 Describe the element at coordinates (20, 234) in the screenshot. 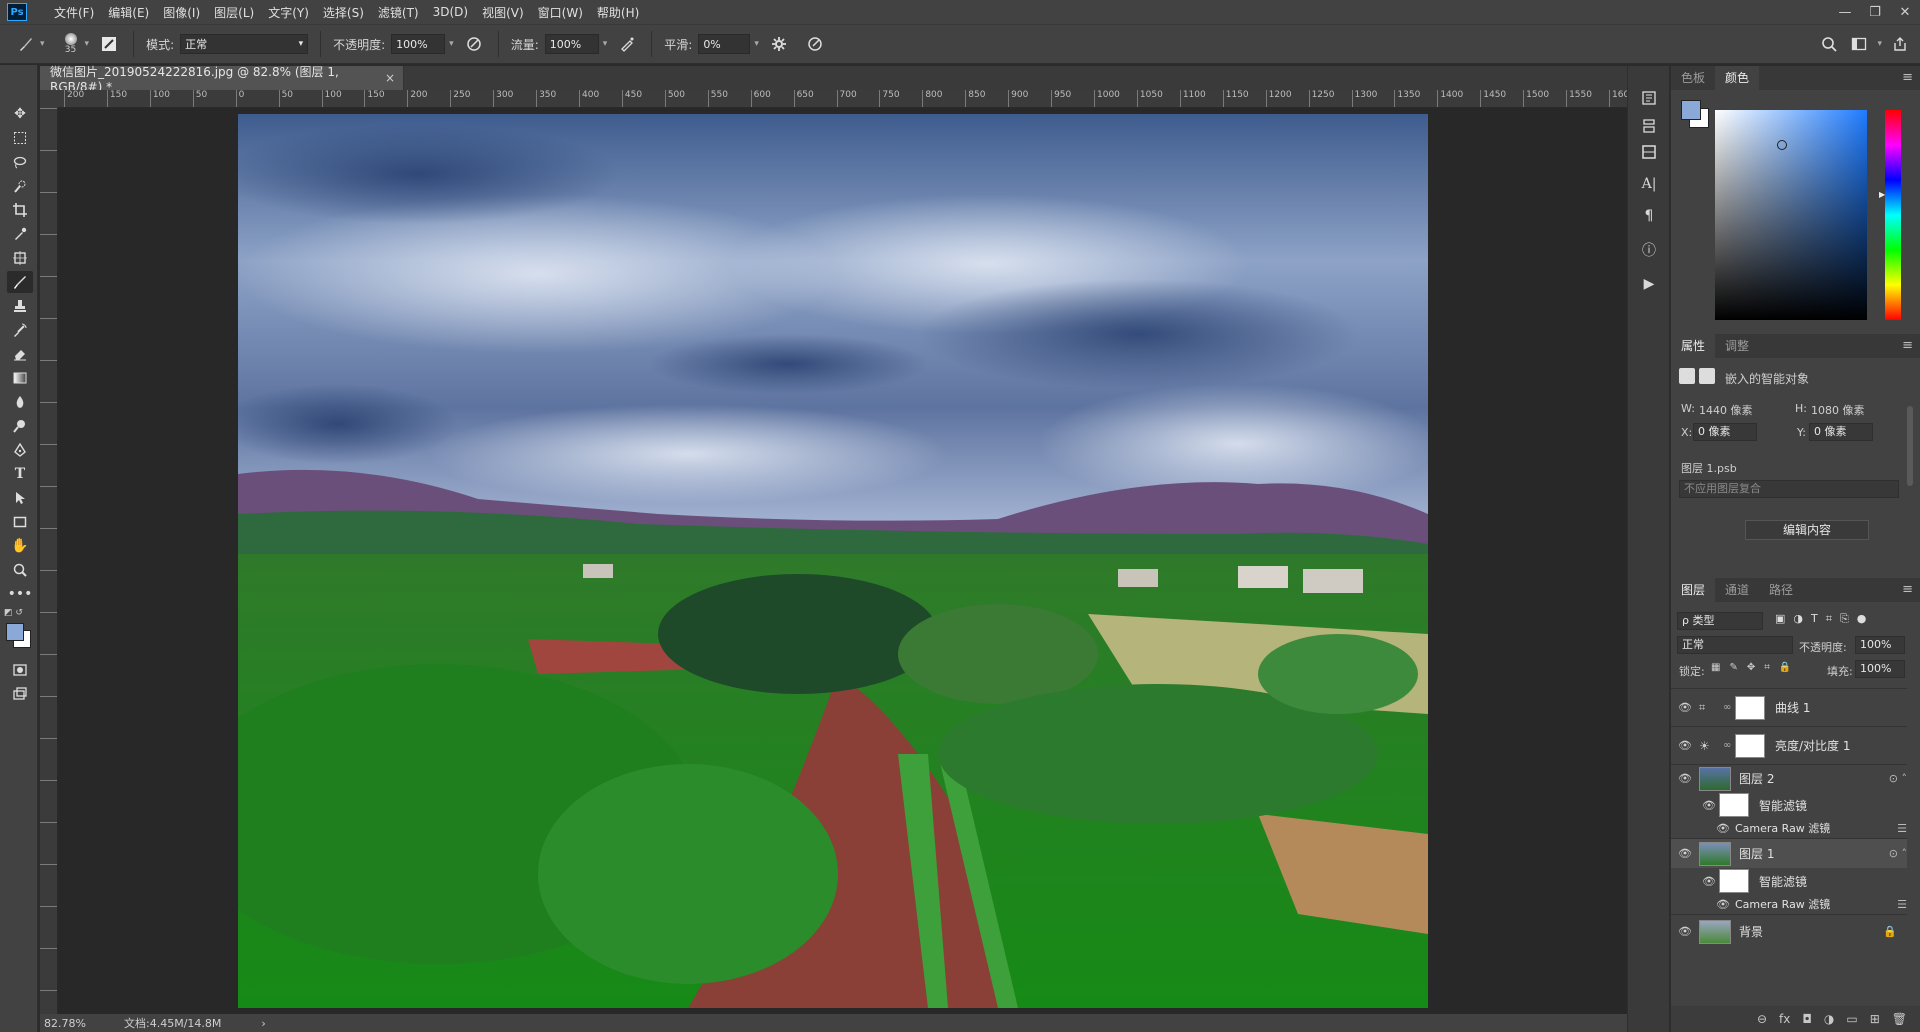

I see `eyedropper-tool-icon` at that location.